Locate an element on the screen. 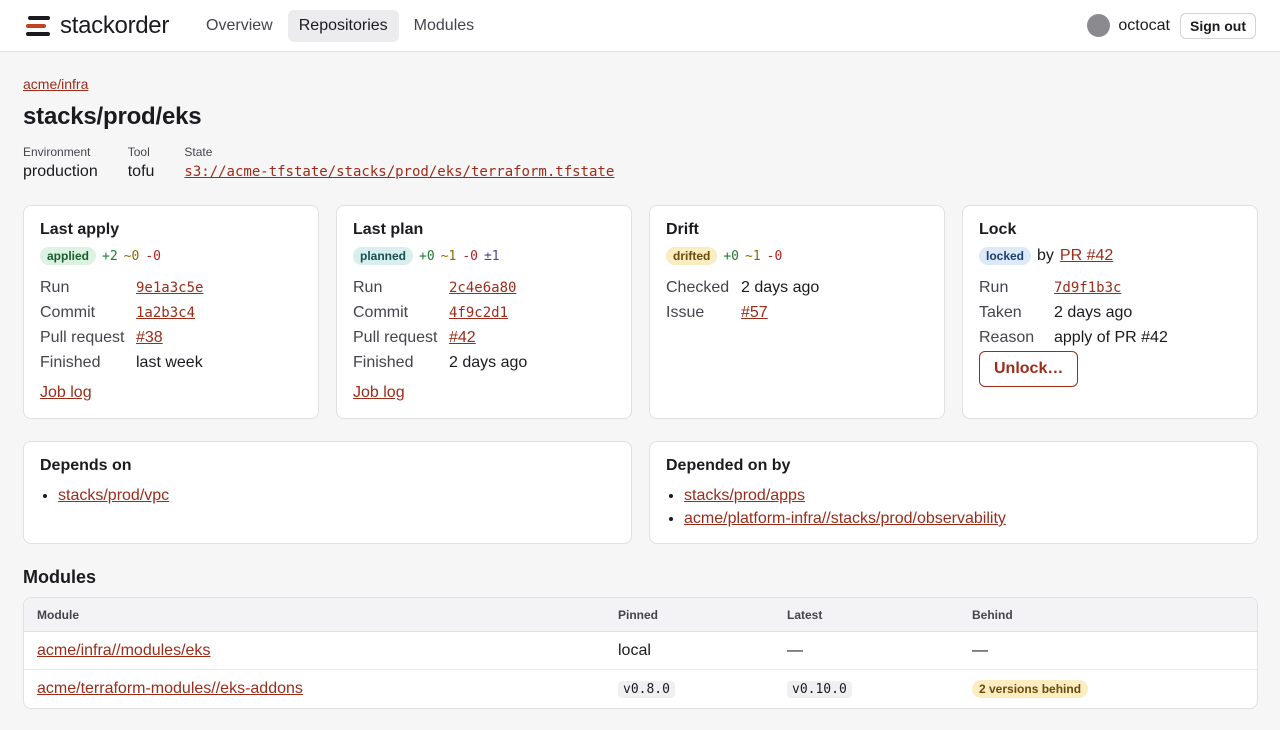 Image resolution: width=1280 pixels, height=730 pixels. card-title: Depends on is located at coordinates (86, 465).